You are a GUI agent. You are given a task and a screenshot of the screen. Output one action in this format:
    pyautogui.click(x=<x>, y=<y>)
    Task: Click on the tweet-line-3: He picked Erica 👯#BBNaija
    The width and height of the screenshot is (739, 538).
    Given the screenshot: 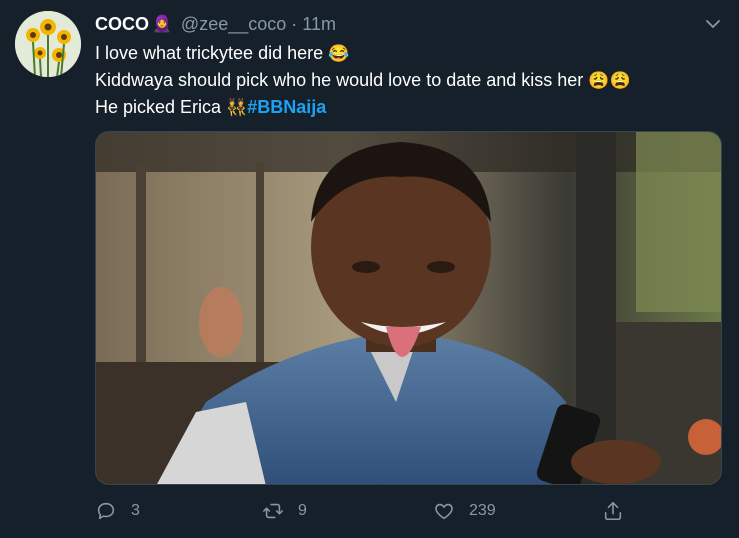 What is the action you would take?
    pyautogui.click(x=405, y=107)
    